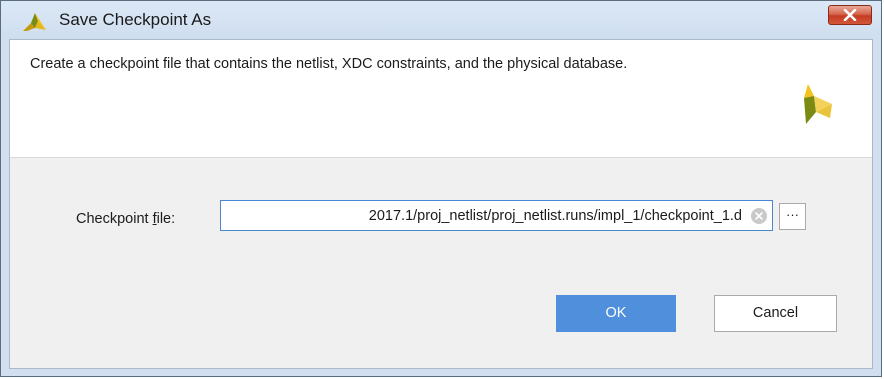 The image size is (884, 379). What do you see at coordinates (126, 219) in the screenshot?
I see `checkpoint-file-label: Checkpoint file:` at bounding box center [126, 219].